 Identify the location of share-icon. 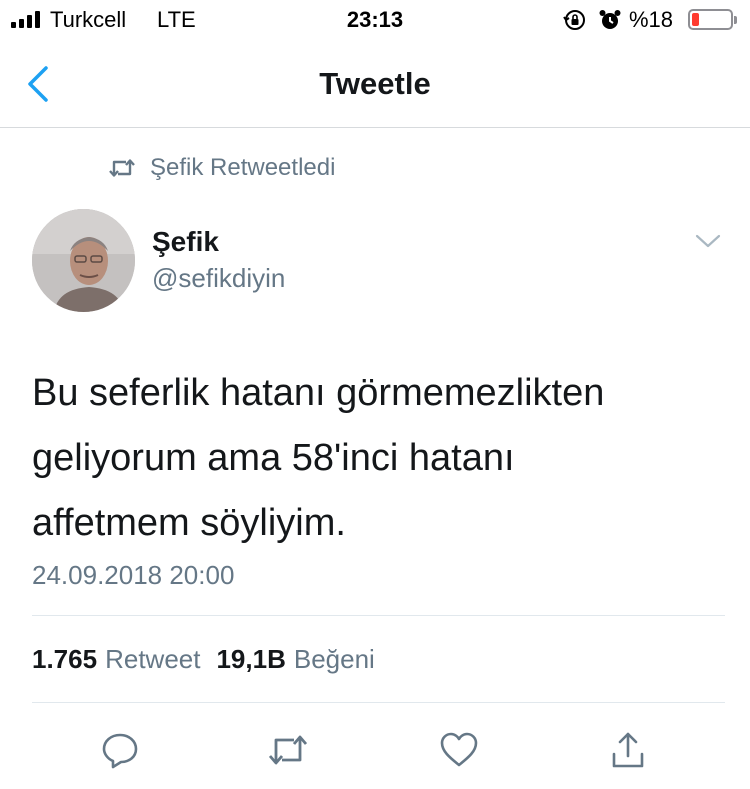
(628, 750).